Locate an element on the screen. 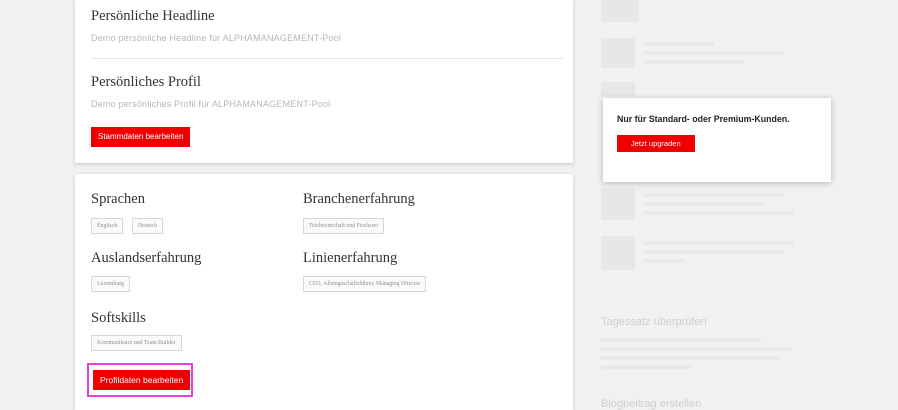 The height and width of the screenshot is (410, 898). industry-tag: Teichwirtschaft und Fischerei is located at coordinates (343, 226).